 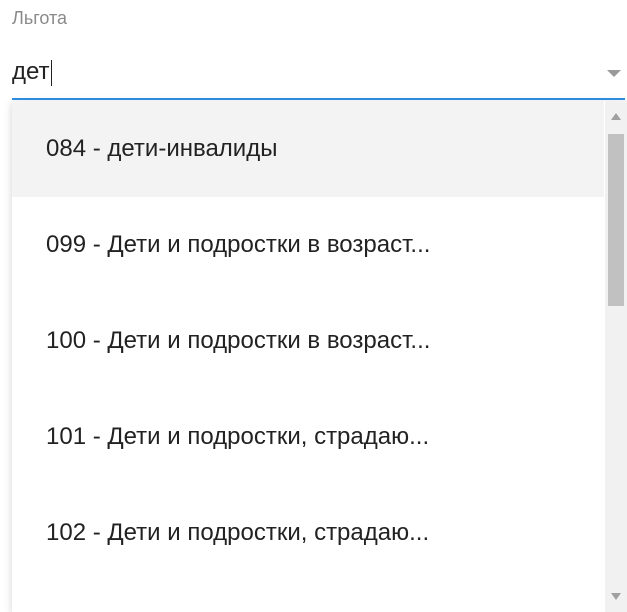 What do you see at coordinates (616, 356) in the screenshot?
I see `scrollbar` at bounding box center [616, 356].